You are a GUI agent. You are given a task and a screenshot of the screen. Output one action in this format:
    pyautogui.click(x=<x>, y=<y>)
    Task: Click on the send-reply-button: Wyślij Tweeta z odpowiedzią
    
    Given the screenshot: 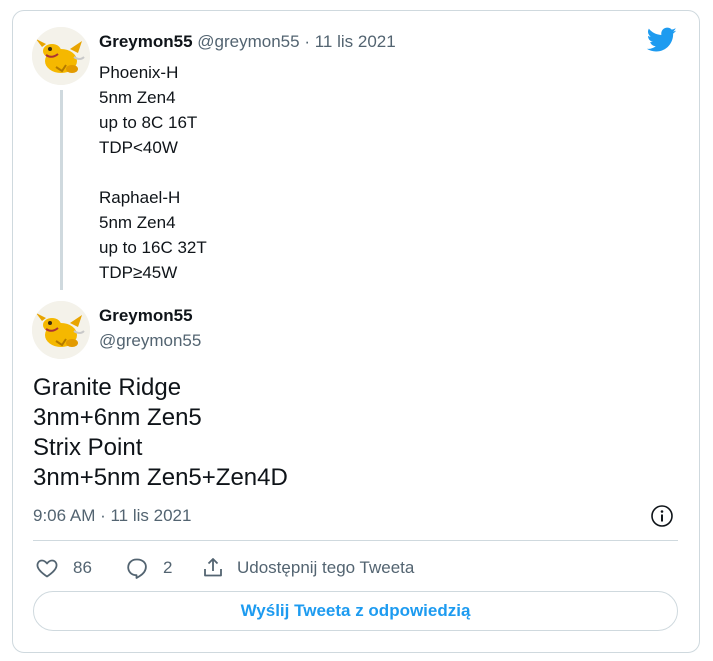 What is the action you would take?
    pyautogui.click(x=355, y=611)
    